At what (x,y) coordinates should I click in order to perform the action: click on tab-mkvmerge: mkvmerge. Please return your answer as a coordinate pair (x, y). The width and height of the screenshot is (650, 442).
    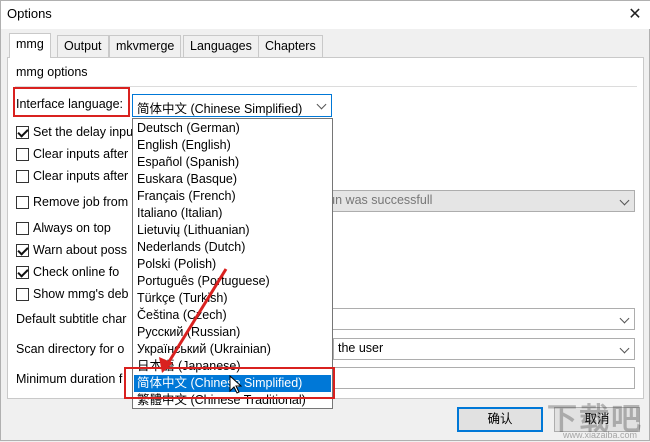
    Looking at the image, I should click on (145, 46).